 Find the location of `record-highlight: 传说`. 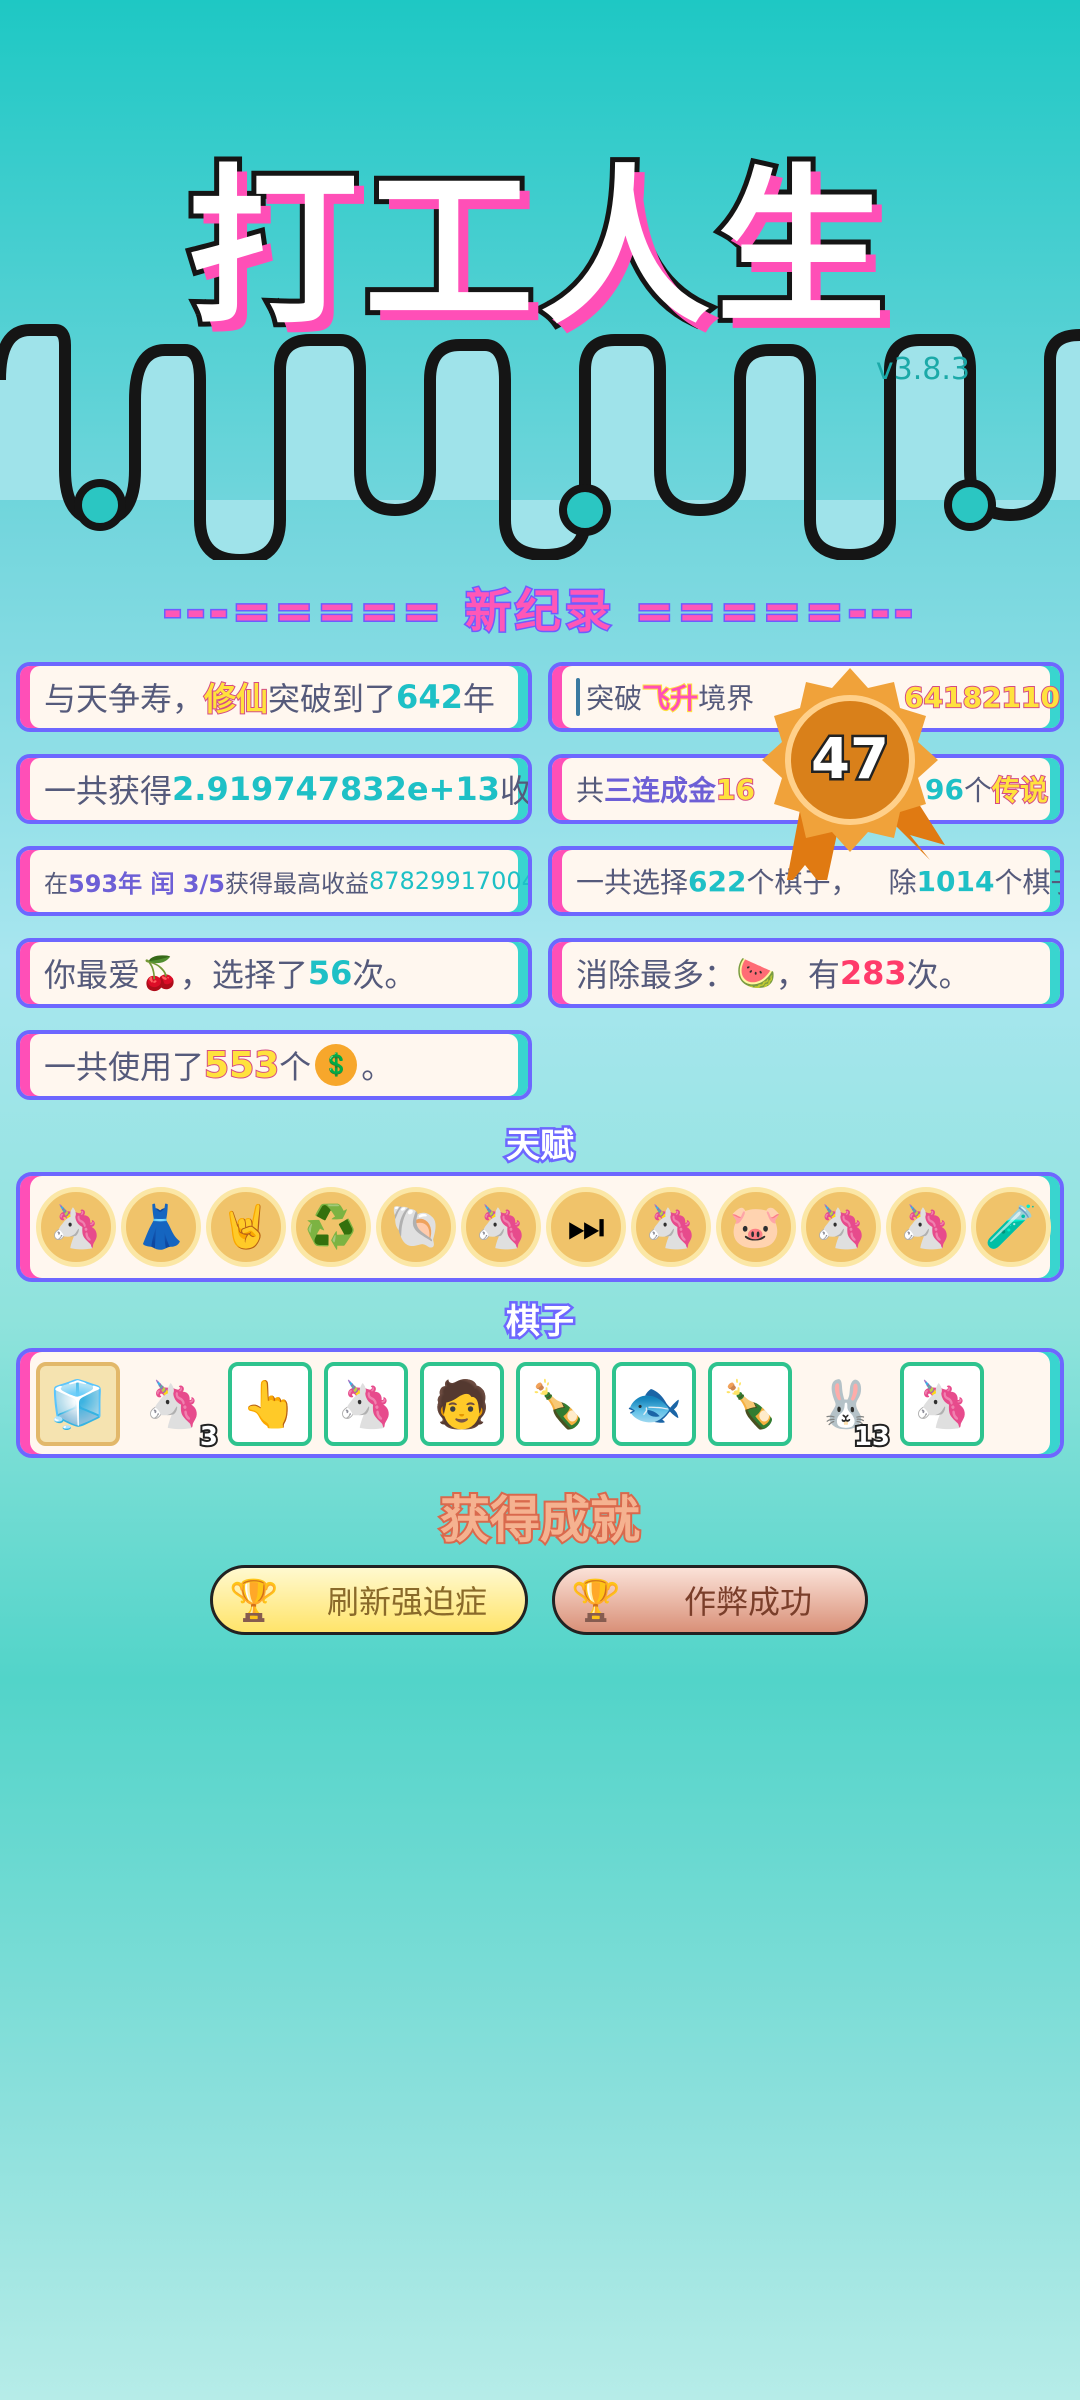

record-highlight: 传说 is located at coordinates (1020, 790).